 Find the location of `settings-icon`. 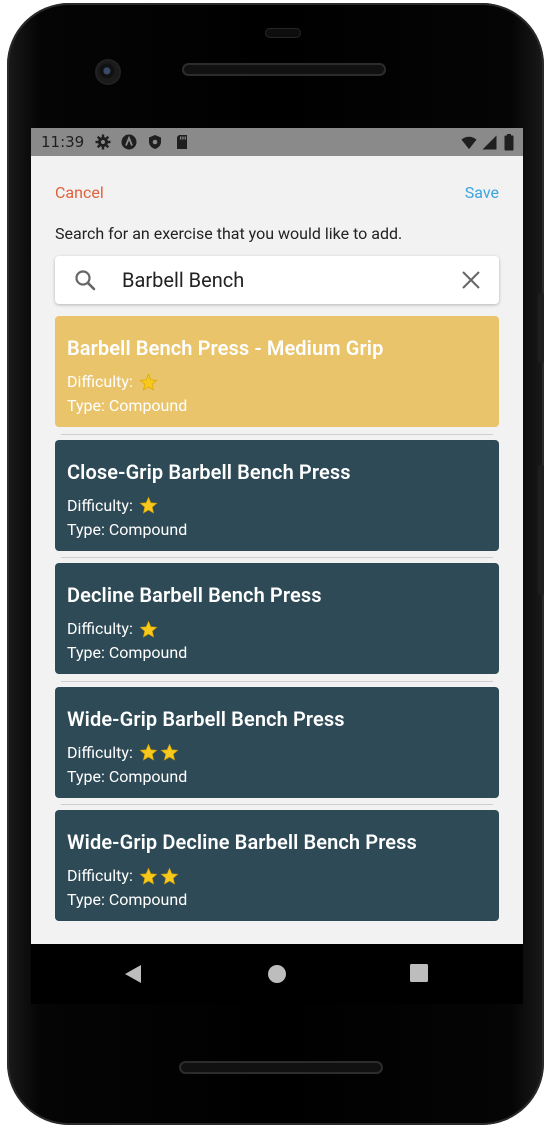

settings-icon is located at coordinates (103, 142).